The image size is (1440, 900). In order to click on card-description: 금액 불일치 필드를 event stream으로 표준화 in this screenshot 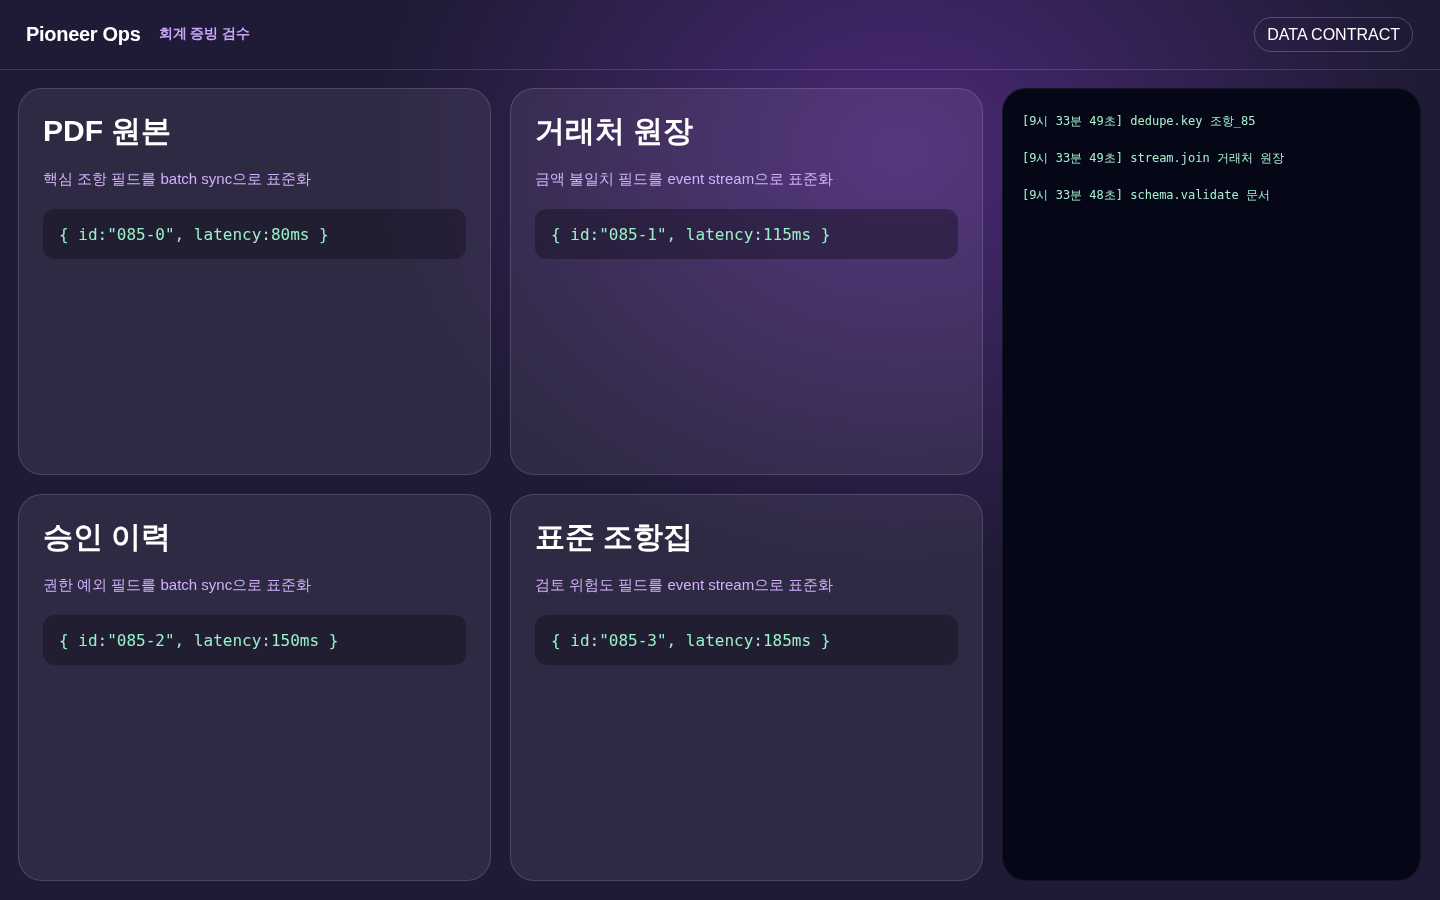, I will do `click(684, 179)`.